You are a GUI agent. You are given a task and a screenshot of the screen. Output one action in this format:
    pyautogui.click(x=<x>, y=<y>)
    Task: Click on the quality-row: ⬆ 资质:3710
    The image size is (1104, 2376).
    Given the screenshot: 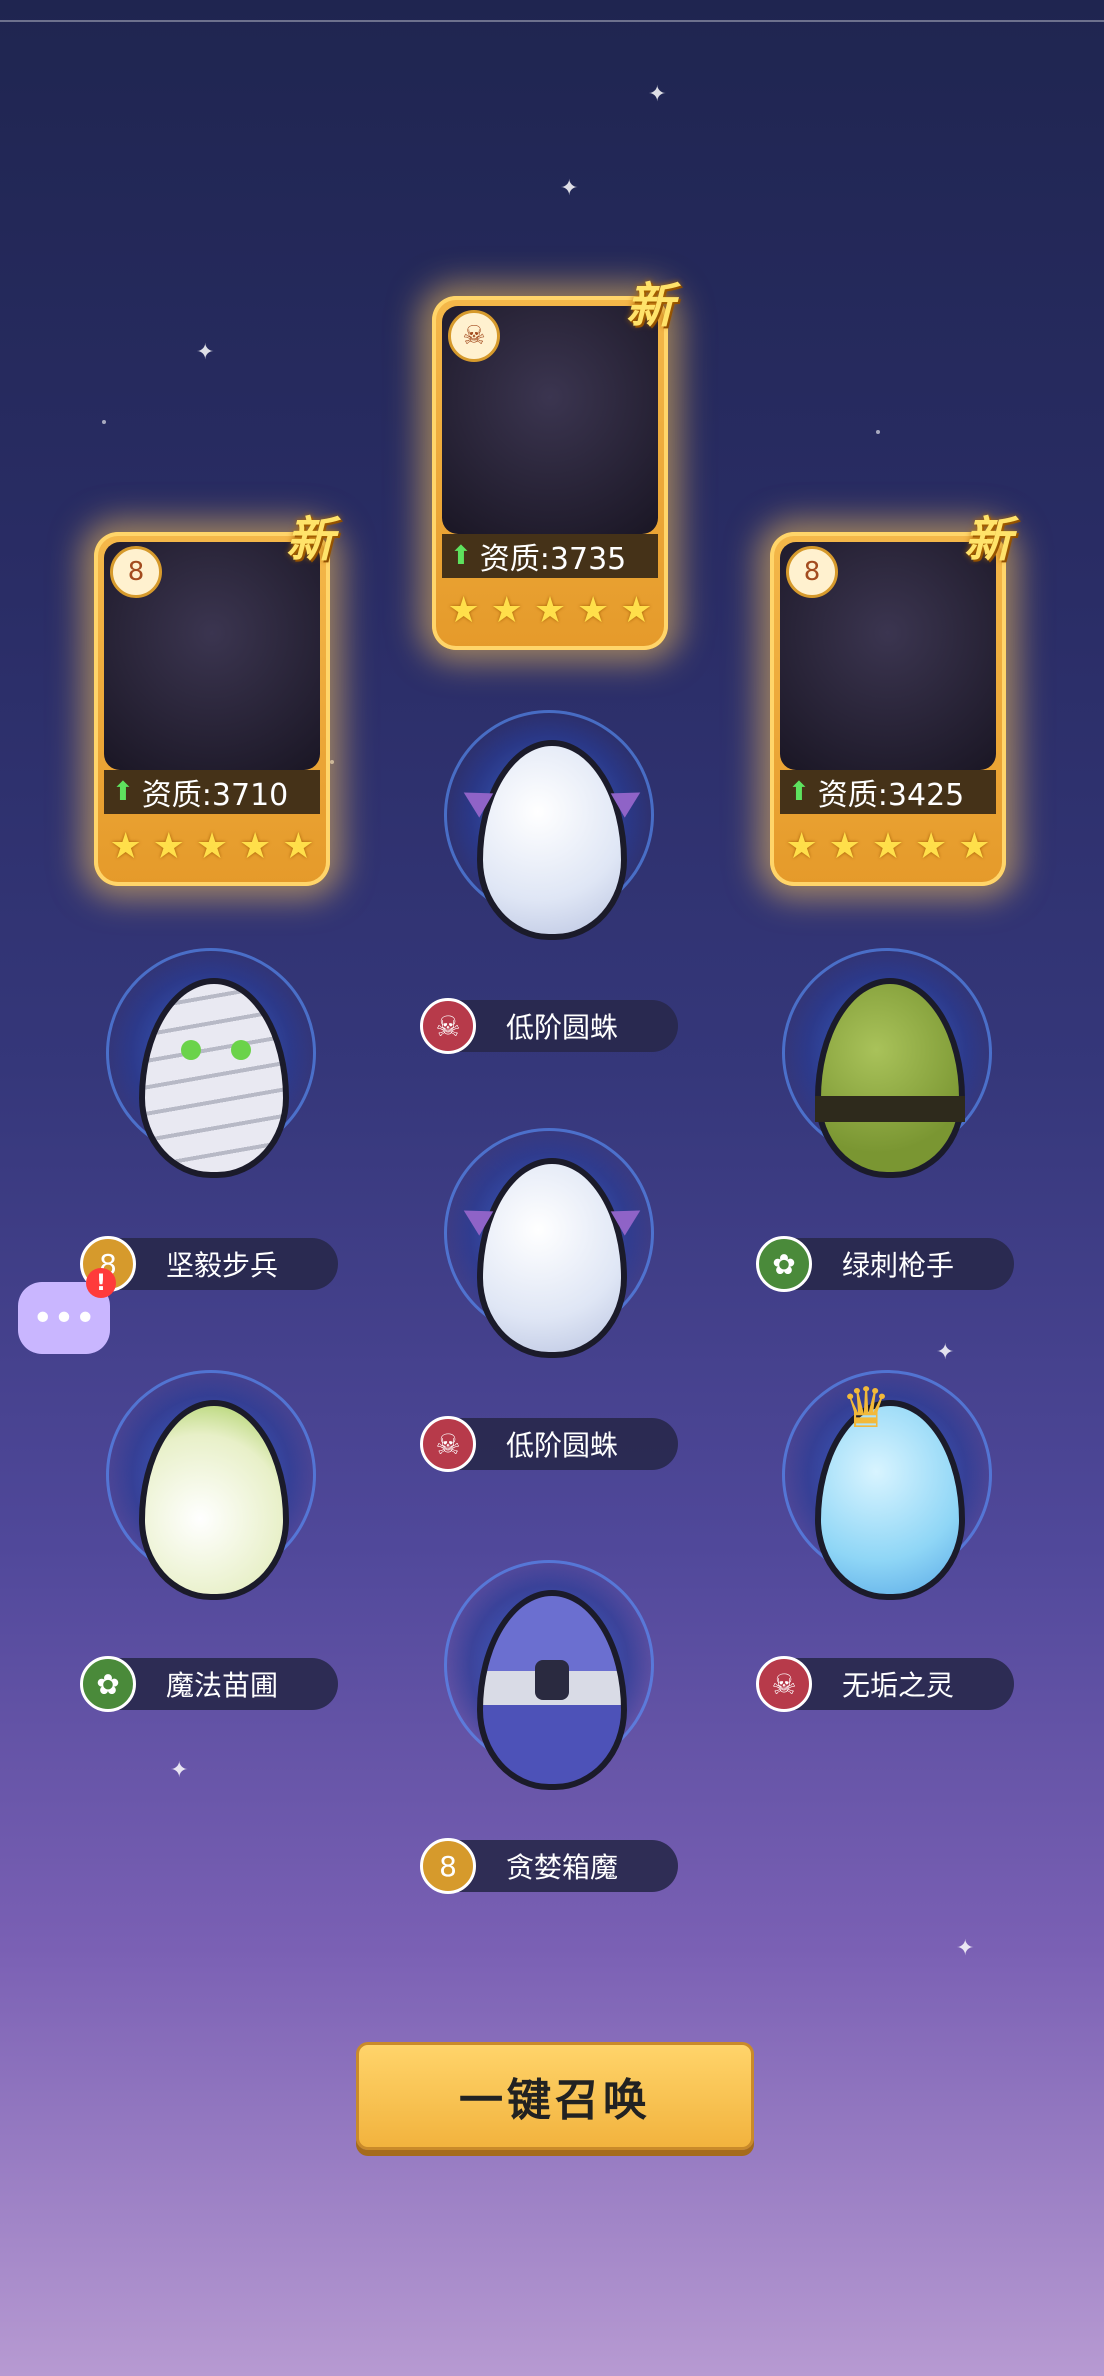 What is the action you would take?
    pyautogui.click(x=212, y=792)
    